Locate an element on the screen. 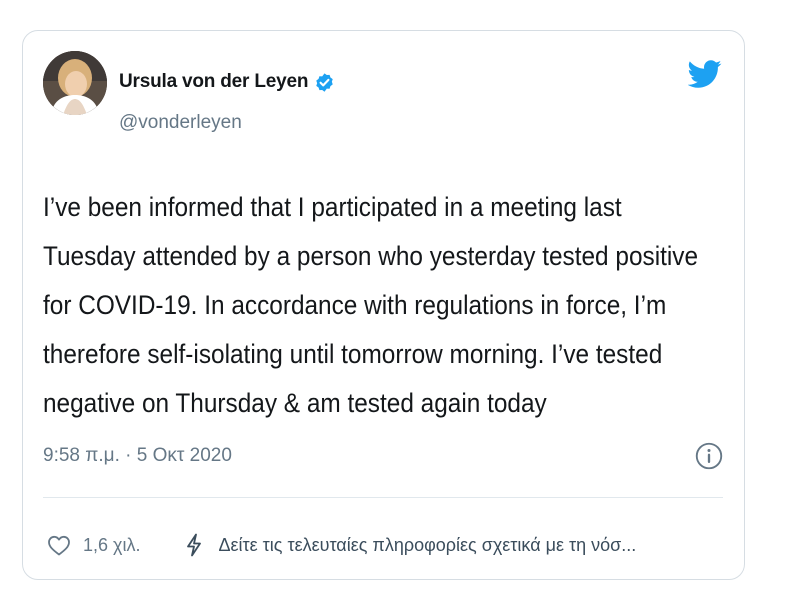 The width and height of the screenshot is (800, 600). author-display-name: Ursula von der Leyen is located at coordinates (213, 82).